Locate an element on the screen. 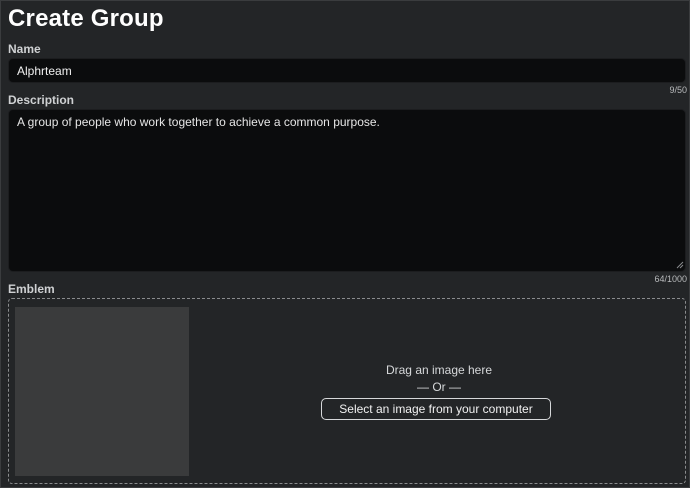 Image resolution: width=690 pixels, height=488 pixels. resize-grip-icon is located at coordinates (680, 265).